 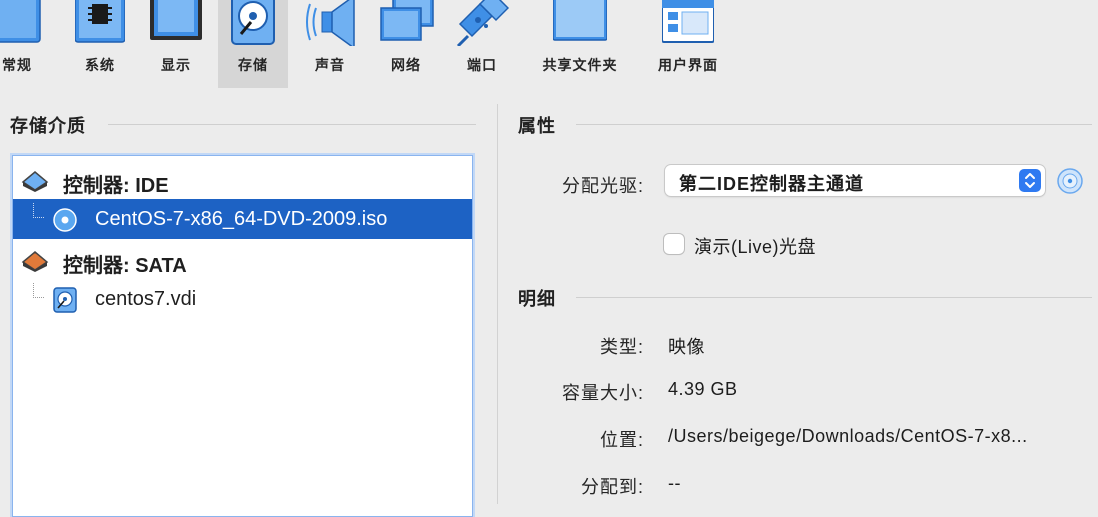 What do you see at coordinates (834, 297) in the screenshot?
I see `details-heading-rule` at bounding box center [834, 297].